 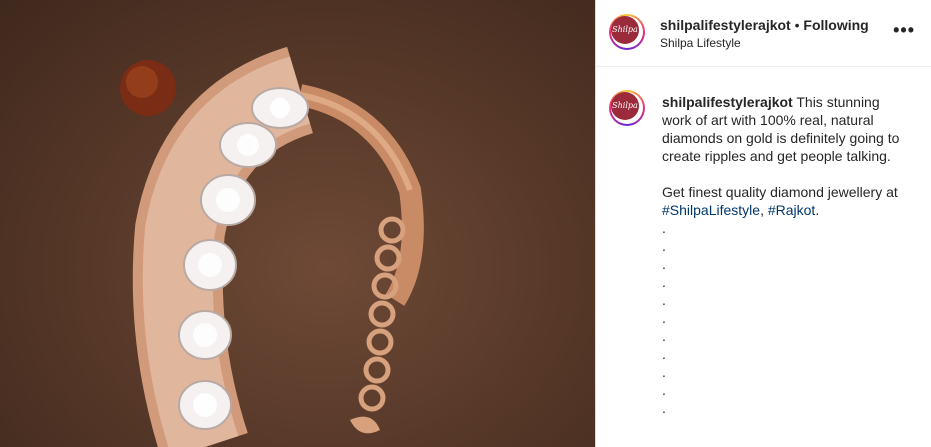 I want to click on avatar: Shilpa, so click(x=627, y=32).